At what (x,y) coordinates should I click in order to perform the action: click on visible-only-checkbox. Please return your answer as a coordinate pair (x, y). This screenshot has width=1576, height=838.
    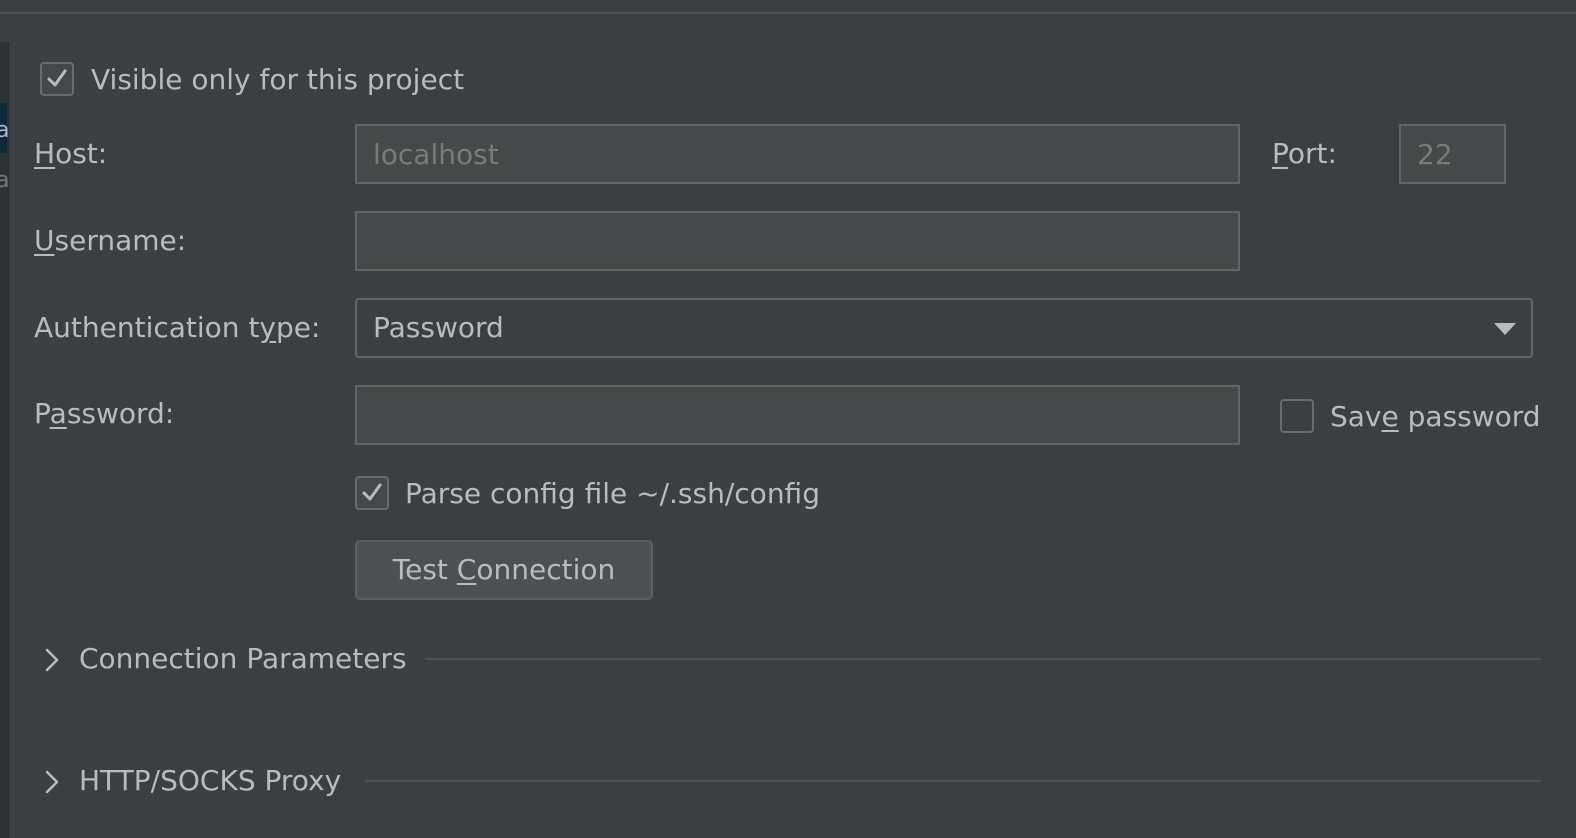
    Looking at the image, I should click on (57, 79).